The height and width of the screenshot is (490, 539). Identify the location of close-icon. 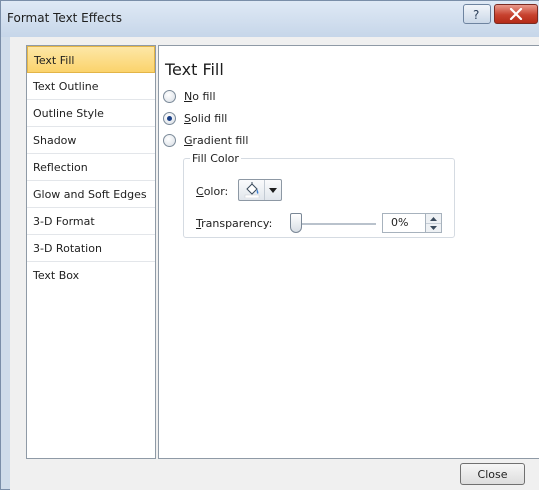
(516, 14).